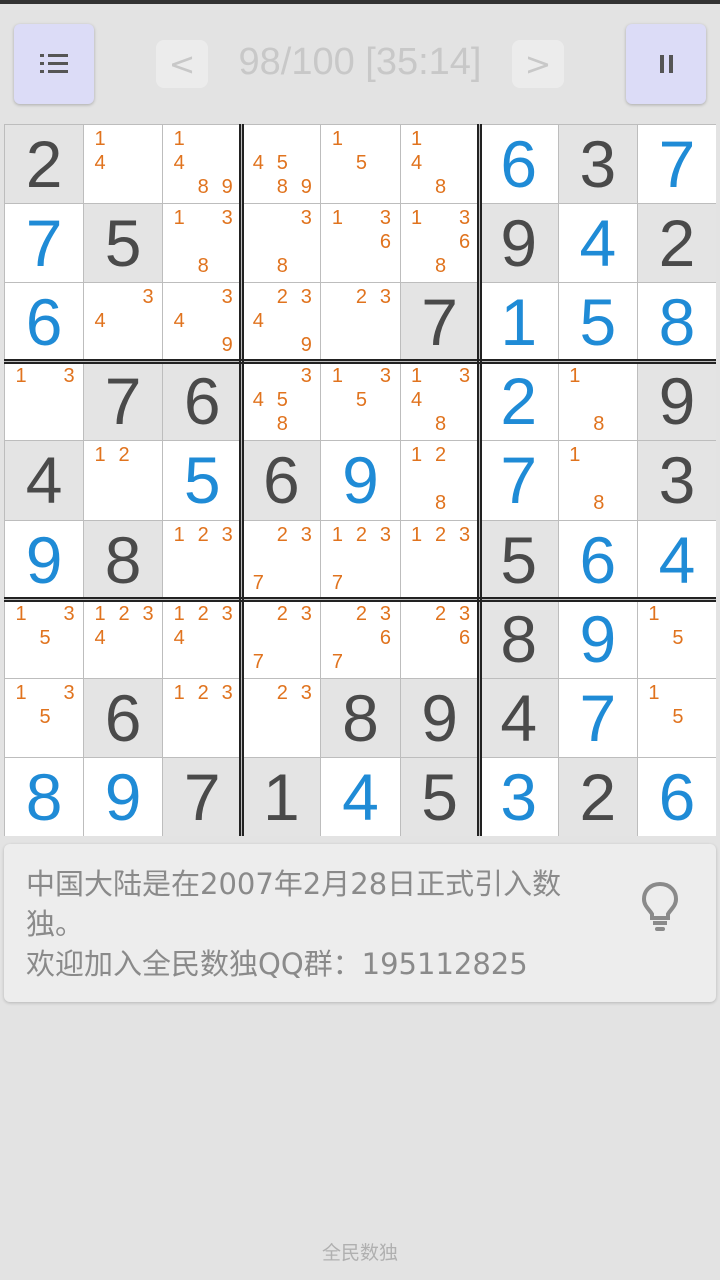 This screenshot has height=1280, width=720. What do you see at coordinates (439, 559) in the screenshot?
I see `cell-r6c6: 123` at bounding box center [439, 559].